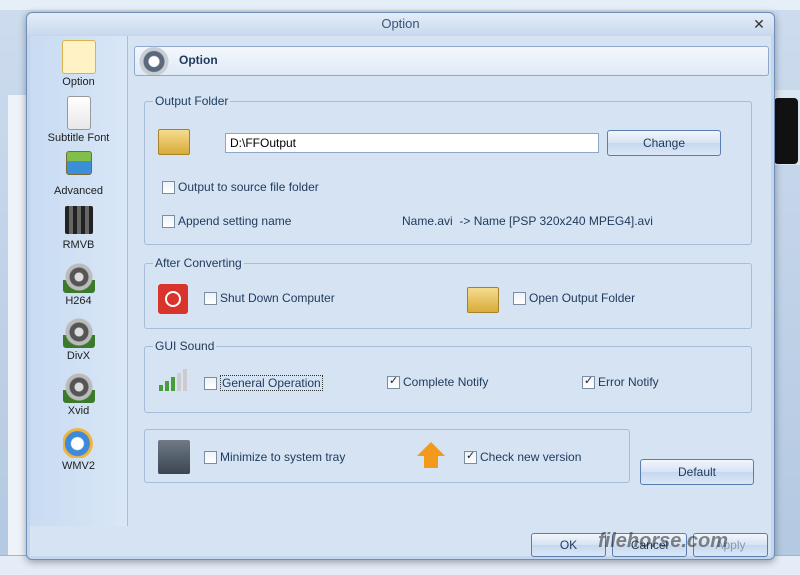 This screenshot has height=575, width=800. What do you see at coordinates (527, 221) in the screenshot?
I see `name-example-text: Name.avi -> Name [PSP 320x240 MPEG4].avi` at bounding box center [527, 221].